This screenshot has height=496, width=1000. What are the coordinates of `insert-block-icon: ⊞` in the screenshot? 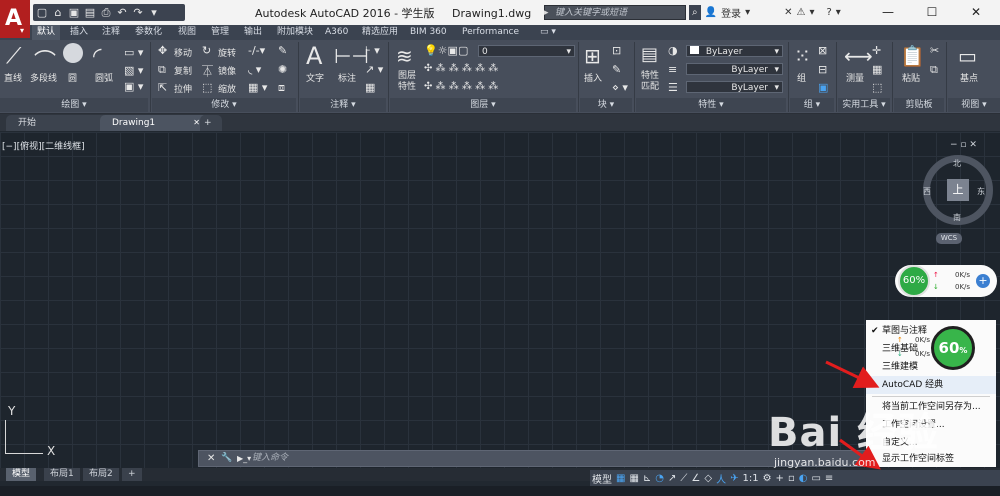 It's located at (592, 56).